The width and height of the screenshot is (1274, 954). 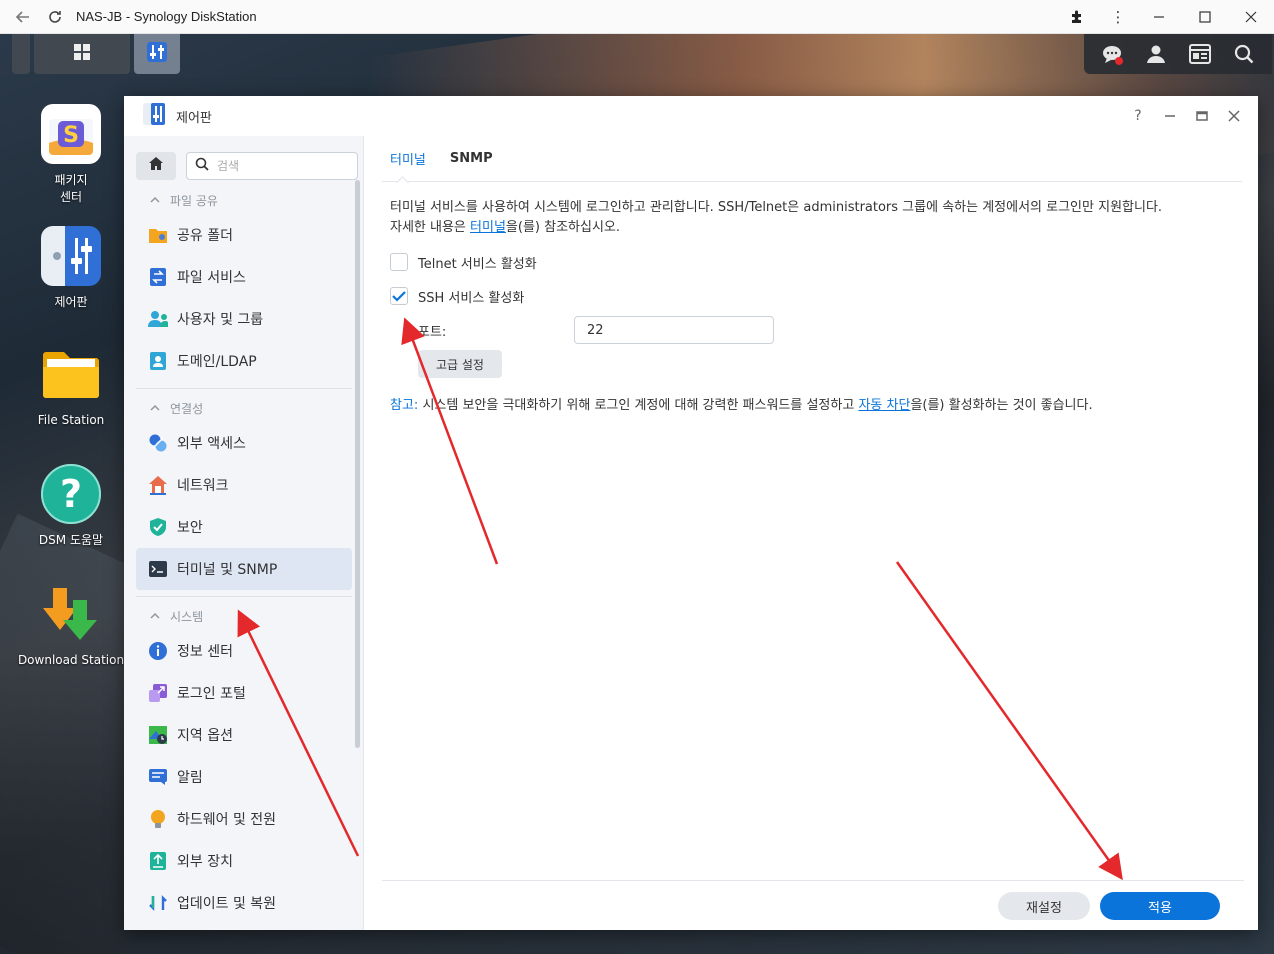 I want to click on desktop-icon-dsm-help: ? DSM 도움말, so click(x=71, y=506).